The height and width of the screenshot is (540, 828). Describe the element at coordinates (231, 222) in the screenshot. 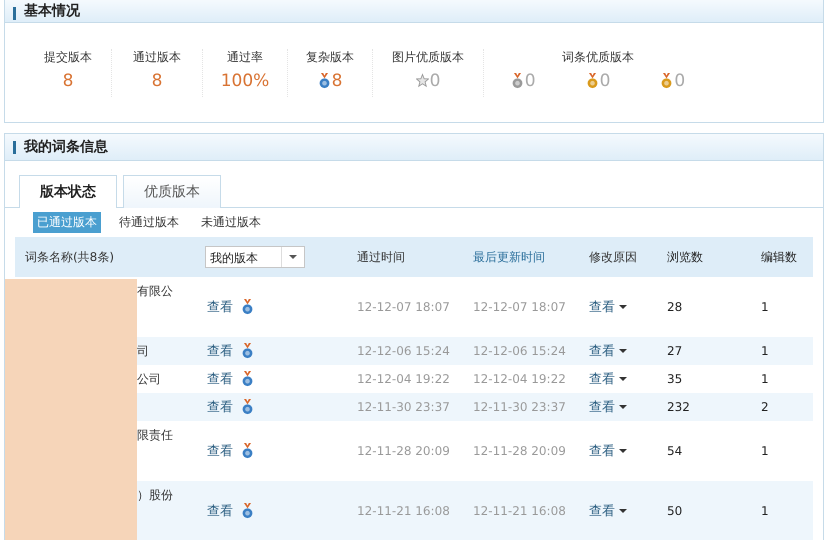

I see `filter-tab: 未通过版本` at that location.